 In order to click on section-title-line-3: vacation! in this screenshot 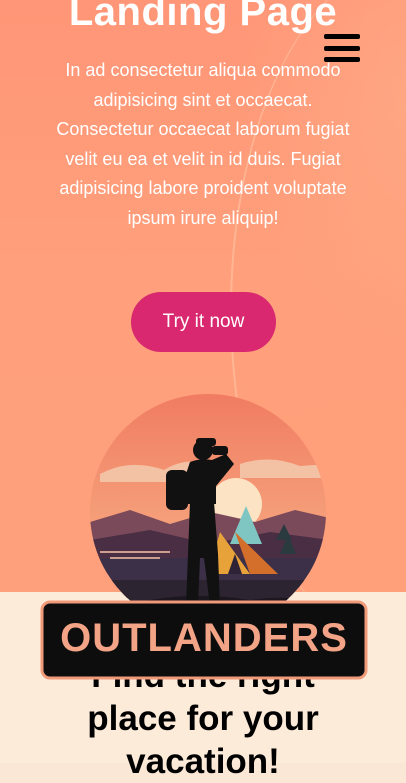, I will do `click(203, 761)`.